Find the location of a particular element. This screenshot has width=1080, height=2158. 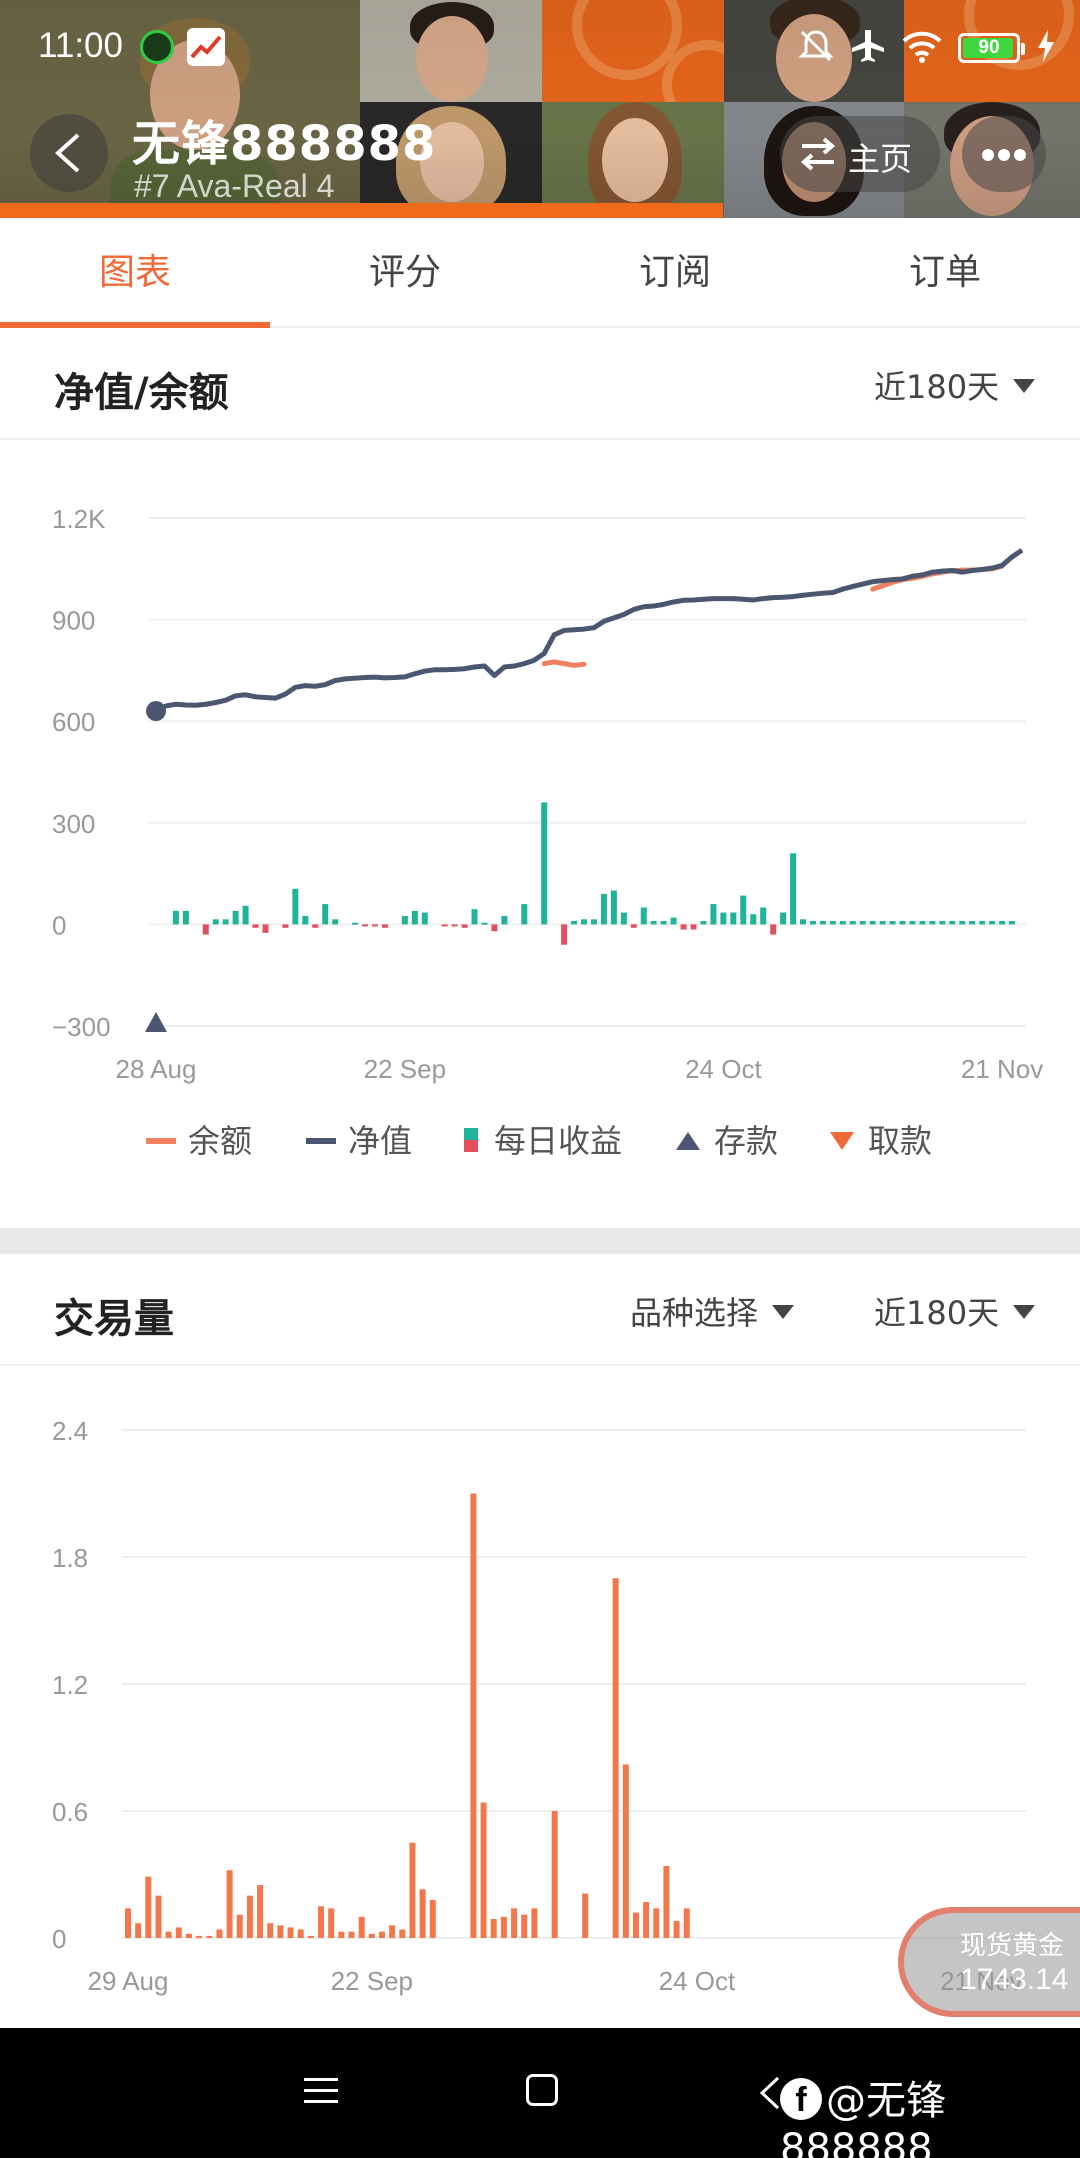

symbol-select-label: 品种选择 is located at coordinates (694, 1313).